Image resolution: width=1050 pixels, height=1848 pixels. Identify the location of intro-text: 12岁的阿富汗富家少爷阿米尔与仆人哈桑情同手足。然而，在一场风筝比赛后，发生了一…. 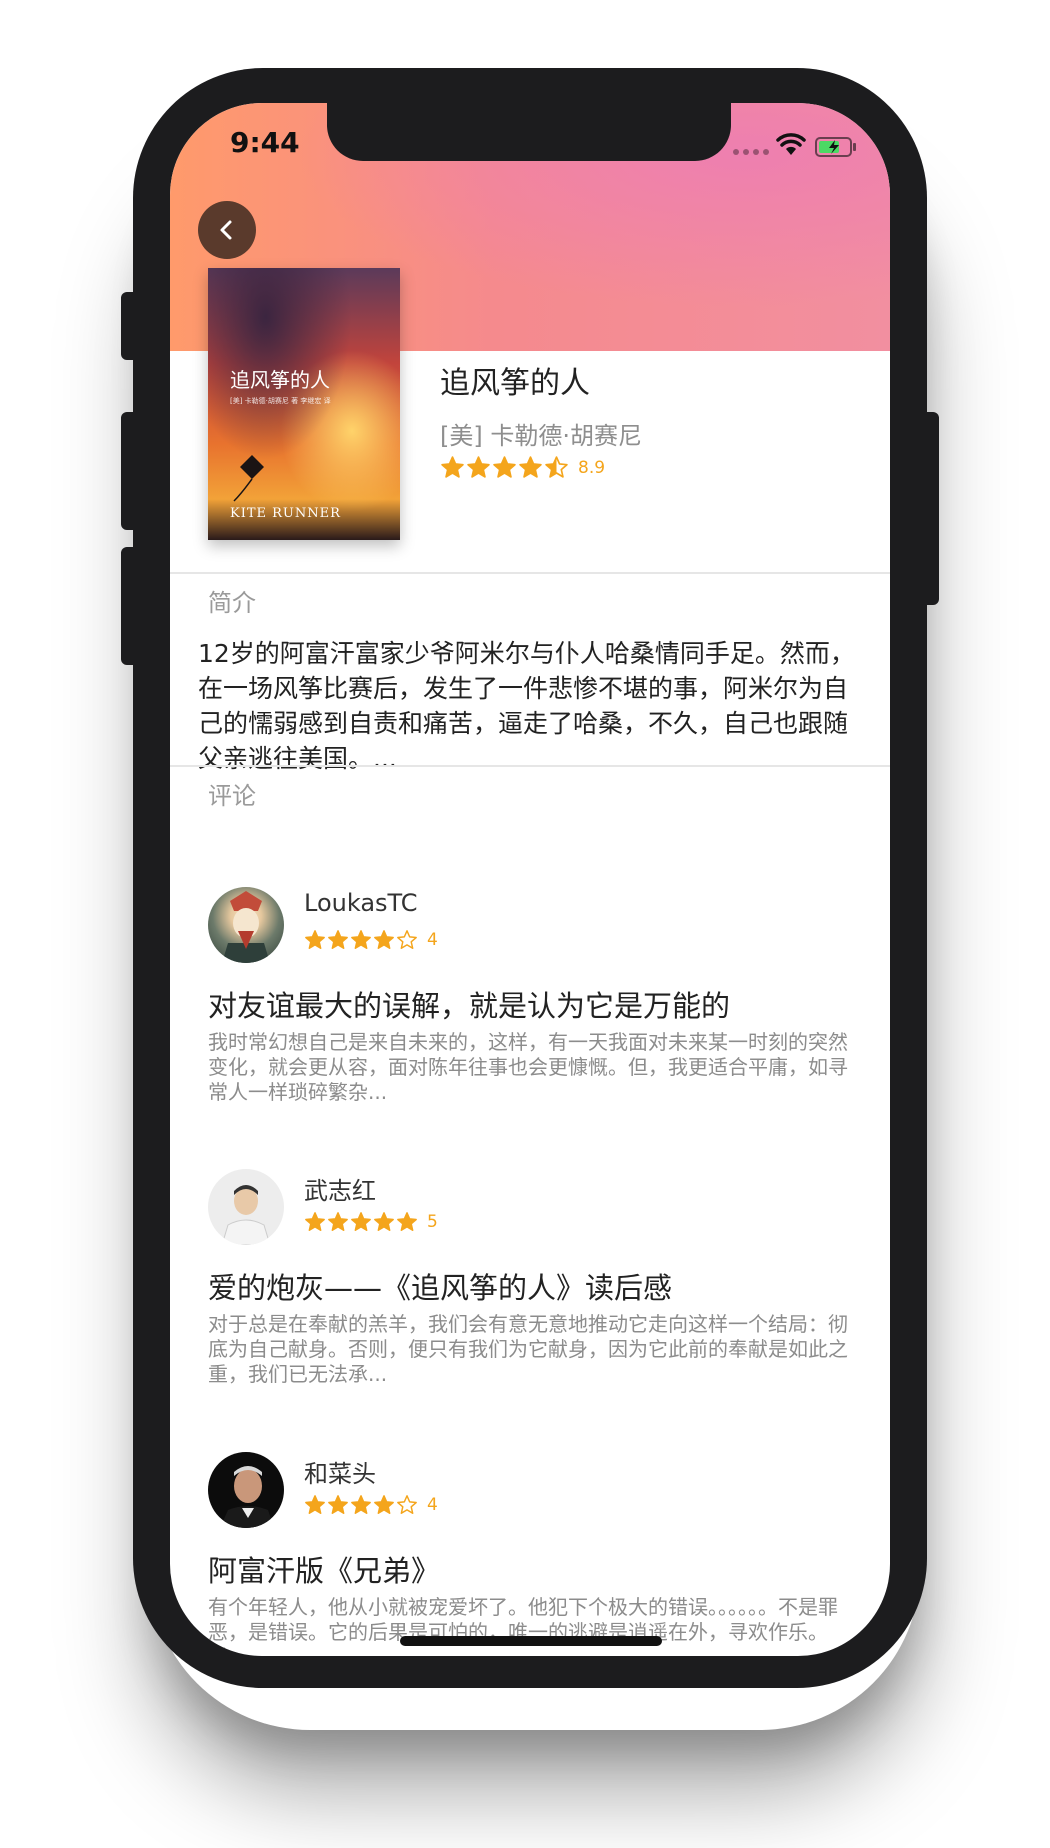
(526, 706).